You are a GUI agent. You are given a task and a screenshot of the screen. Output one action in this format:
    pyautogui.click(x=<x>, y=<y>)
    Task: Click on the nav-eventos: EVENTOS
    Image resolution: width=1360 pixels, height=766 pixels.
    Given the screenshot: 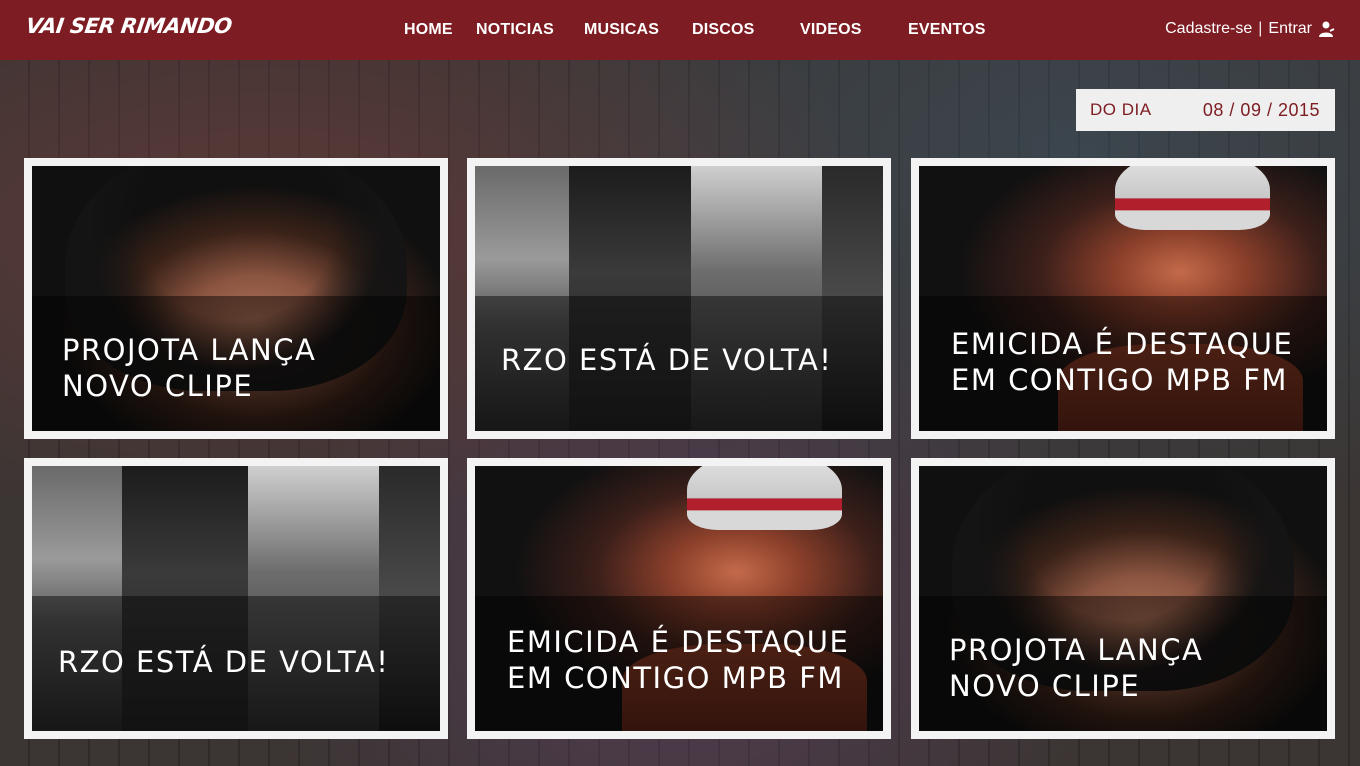 What is the action you would take?
    pyautogui.click(x=947, y=30)
    